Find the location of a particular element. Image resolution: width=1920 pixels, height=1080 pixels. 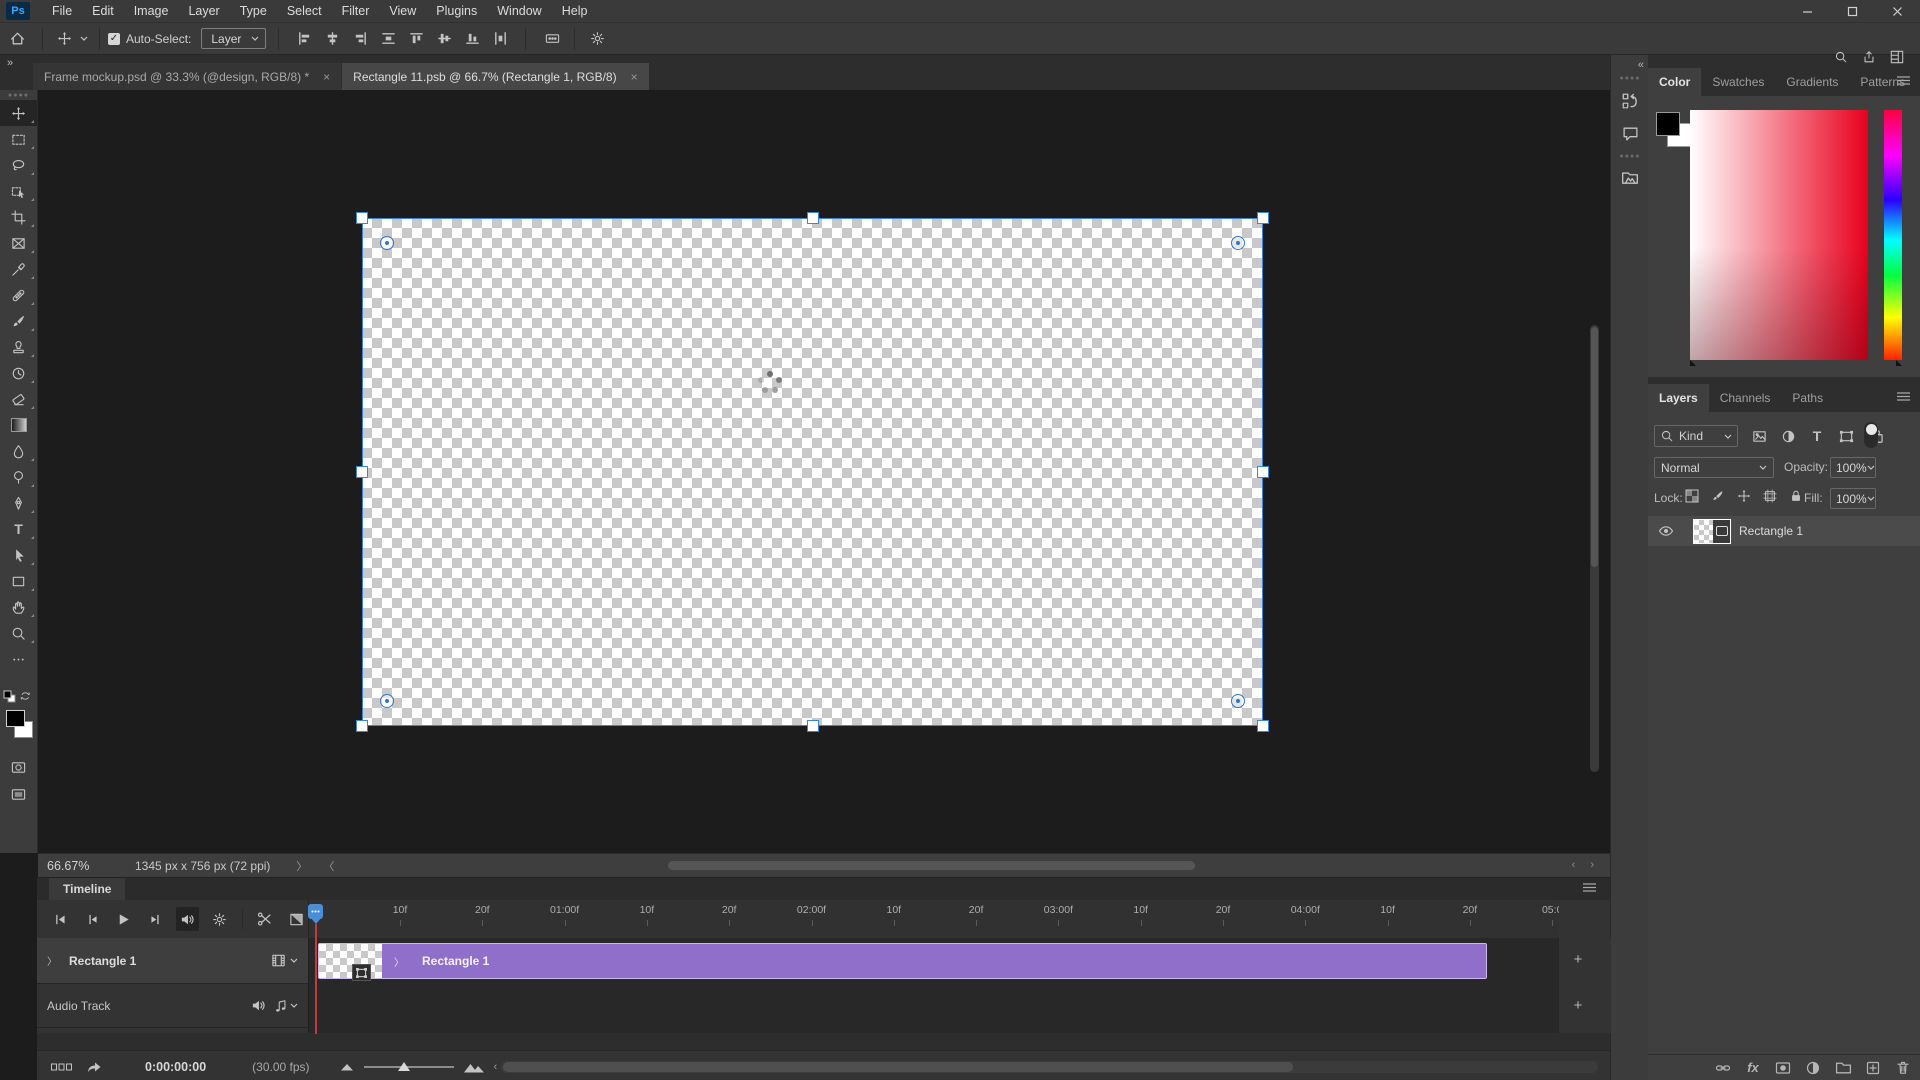

edit-toolbar-tool is located at coordinates (18, 659).